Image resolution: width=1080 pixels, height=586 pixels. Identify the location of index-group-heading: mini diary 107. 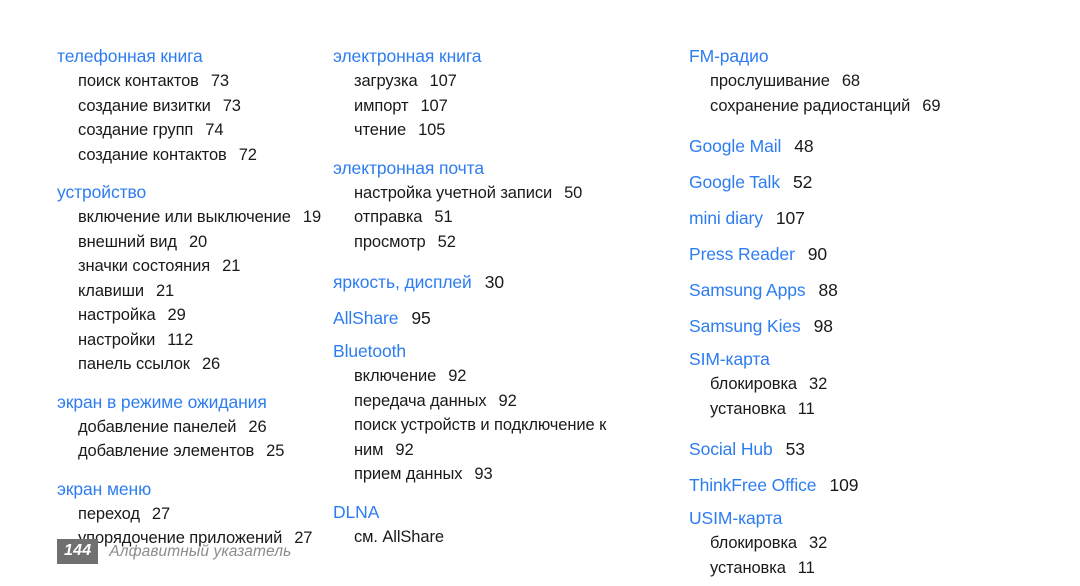
(884, 218).